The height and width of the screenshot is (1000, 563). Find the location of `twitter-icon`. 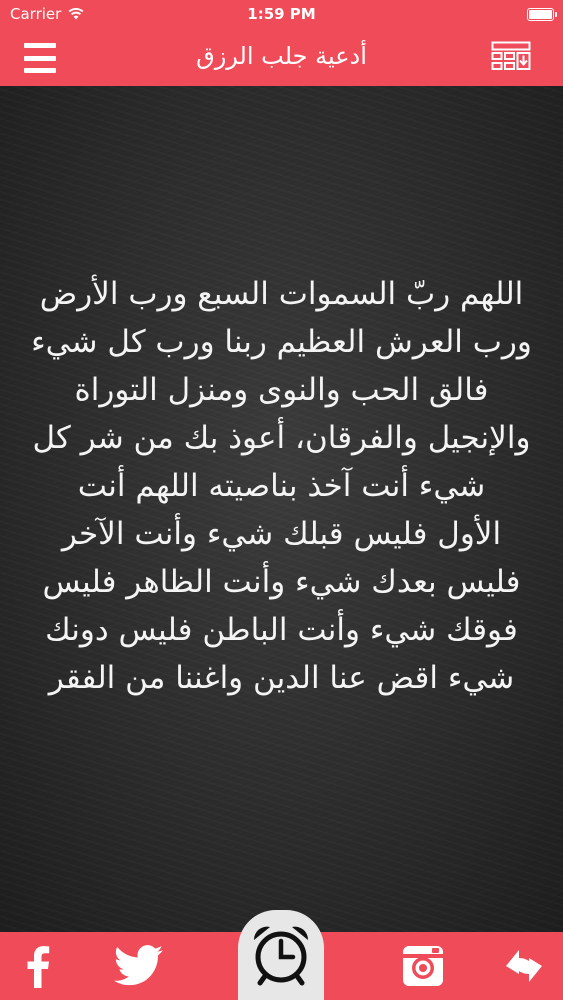

twitter-icon is located at coordinates (139, 966).